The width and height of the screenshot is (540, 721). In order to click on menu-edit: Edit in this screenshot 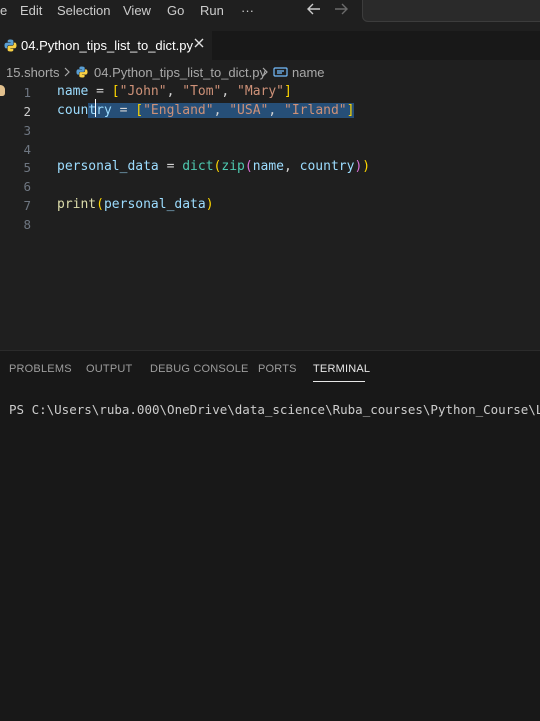, I will do `click(31, 10)`.